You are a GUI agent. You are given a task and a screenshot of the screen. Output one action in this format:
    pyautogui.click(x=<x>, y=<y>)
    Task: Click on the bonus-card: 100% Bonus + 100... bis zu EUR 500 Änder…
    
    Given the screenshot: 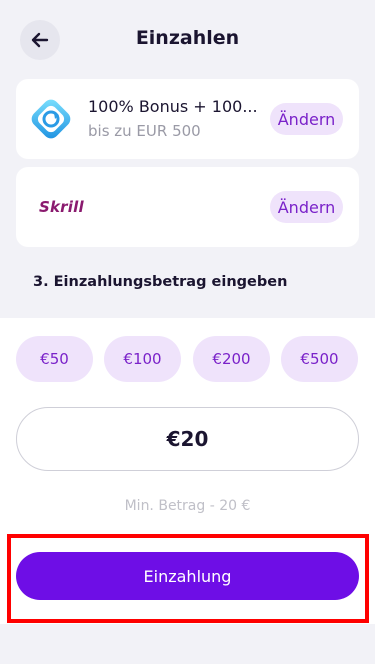 What is the action you would take?
    pyautogui.click(x=187, y=119)
    